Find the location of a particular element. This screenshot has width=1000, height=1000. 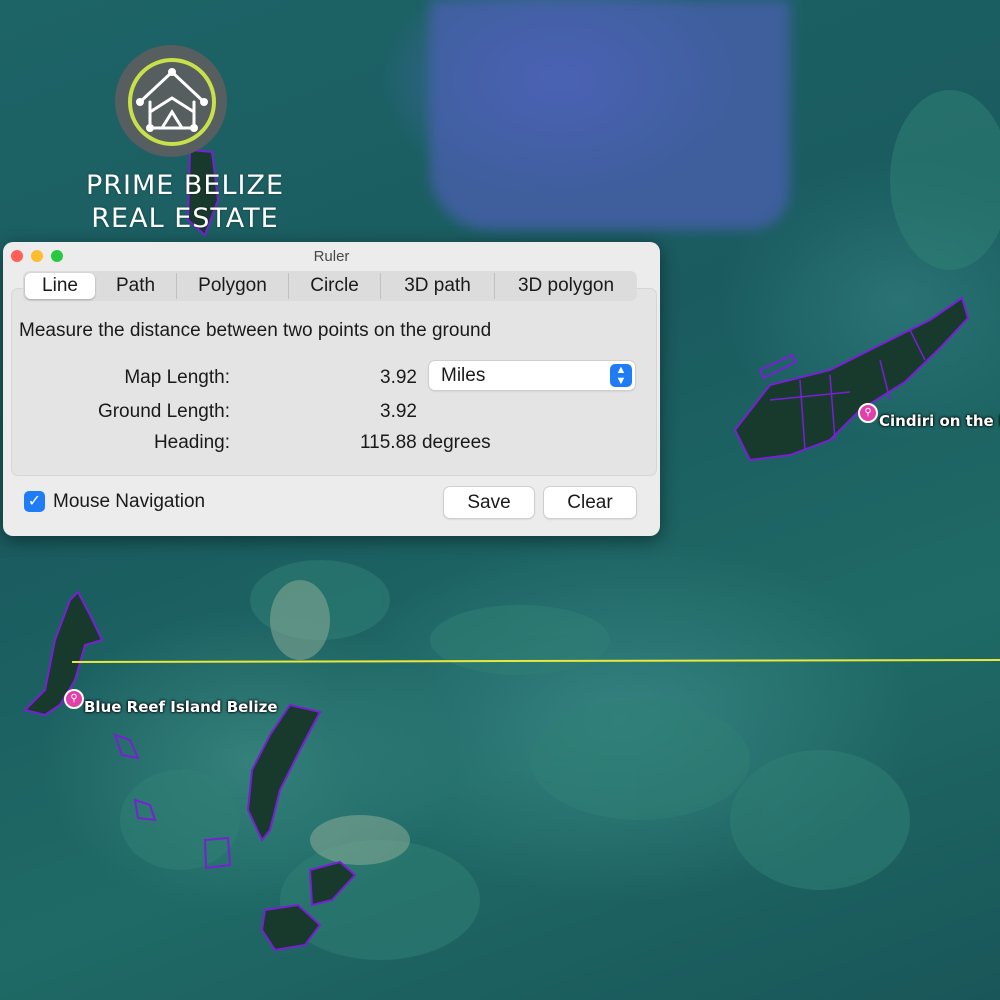

mouse-navigation-checkbox: ✓ is located at coordinates (34, 501).